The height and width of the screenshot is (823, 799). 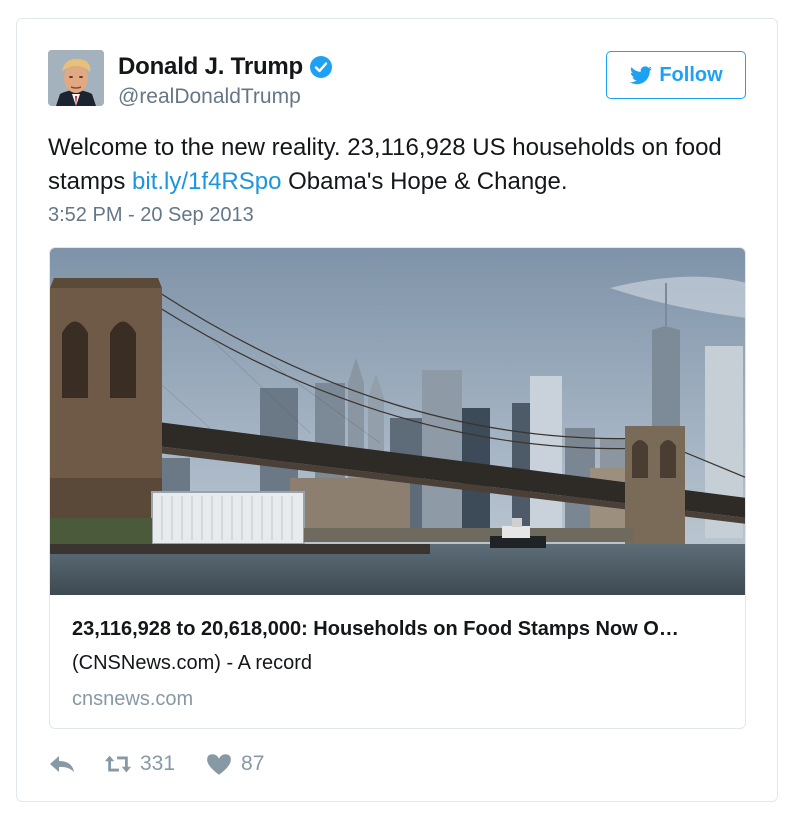 I want to click on like-count: 87, so click(x=253, y=763).